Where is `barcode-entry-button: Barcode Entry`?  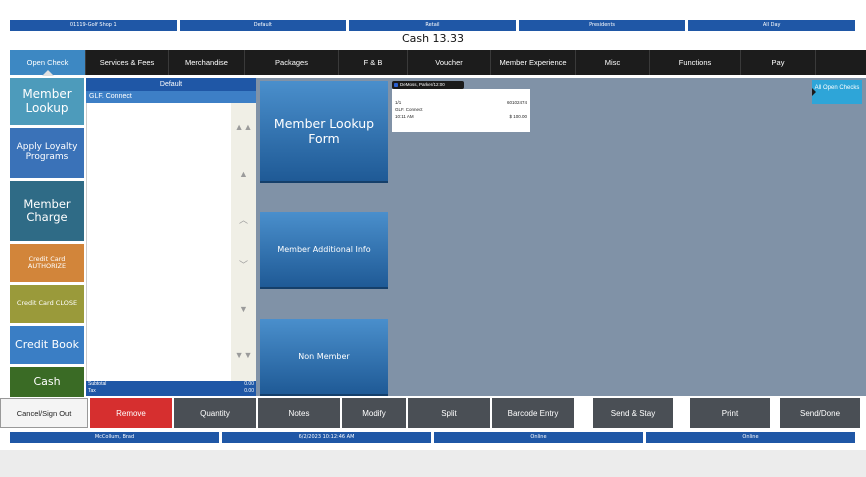
barcode-entry-button: Barcode Entry is located at coordinates (533, 413).